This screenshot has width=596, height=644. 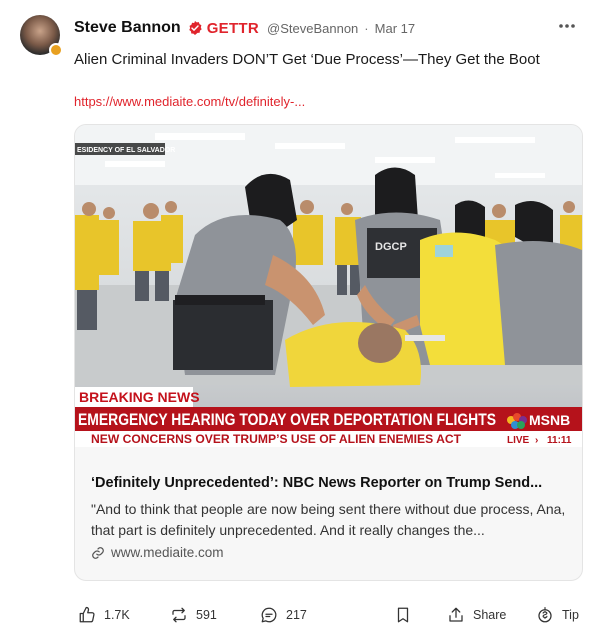 I want to click on network-logo: MSNB, so click(x=549, y=420).